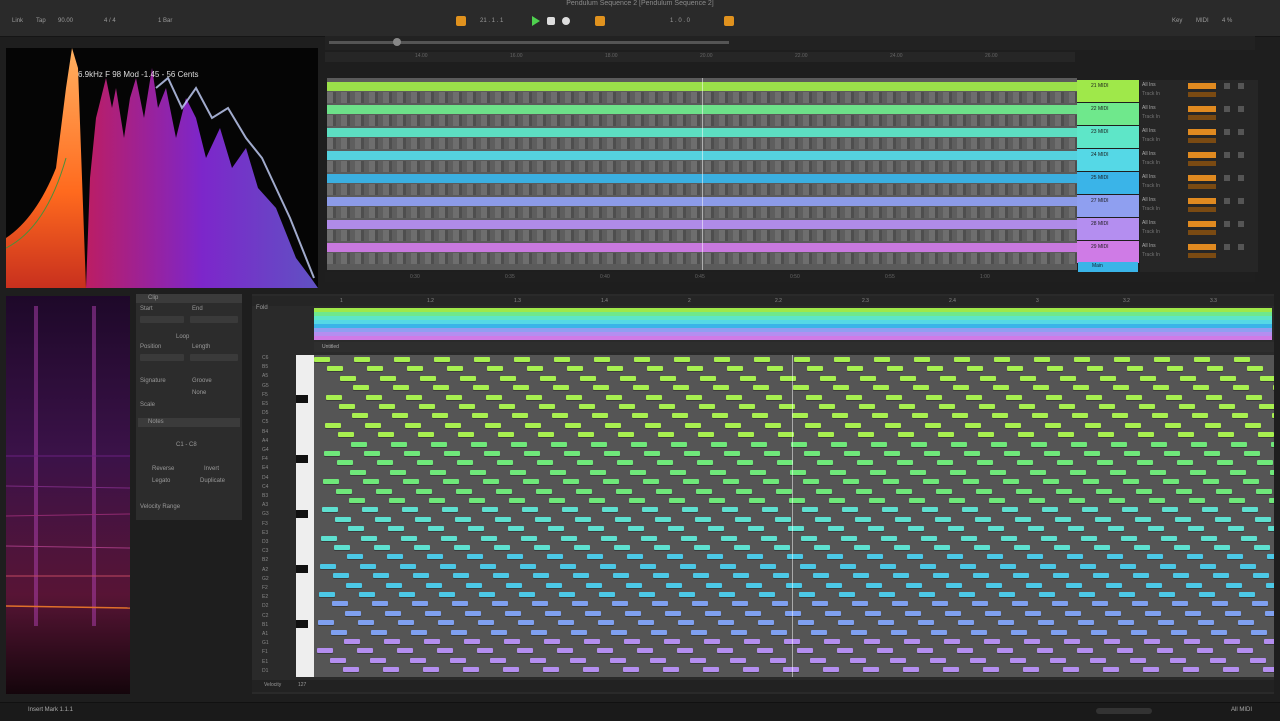 This screenshot has height=721, width=1280. Describe the element at coordinates (763, 301) in the screenshot. I see `editor-ruler: 11.21.31.422.22.32.433.23.33.4` at that location.